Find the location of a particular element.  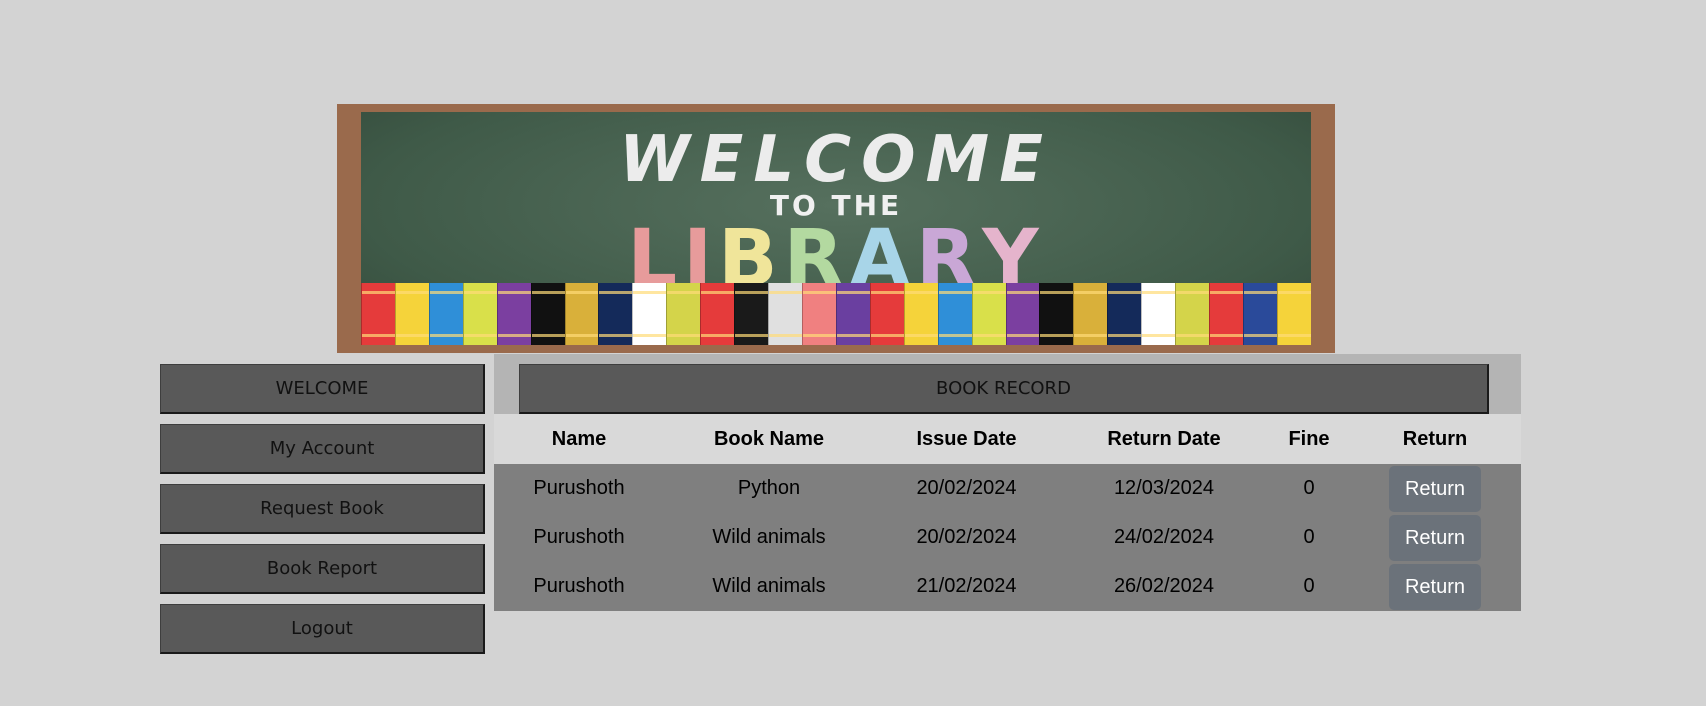

book-record-panel: BOOK RECORD is located at coordinates (1007, 384).